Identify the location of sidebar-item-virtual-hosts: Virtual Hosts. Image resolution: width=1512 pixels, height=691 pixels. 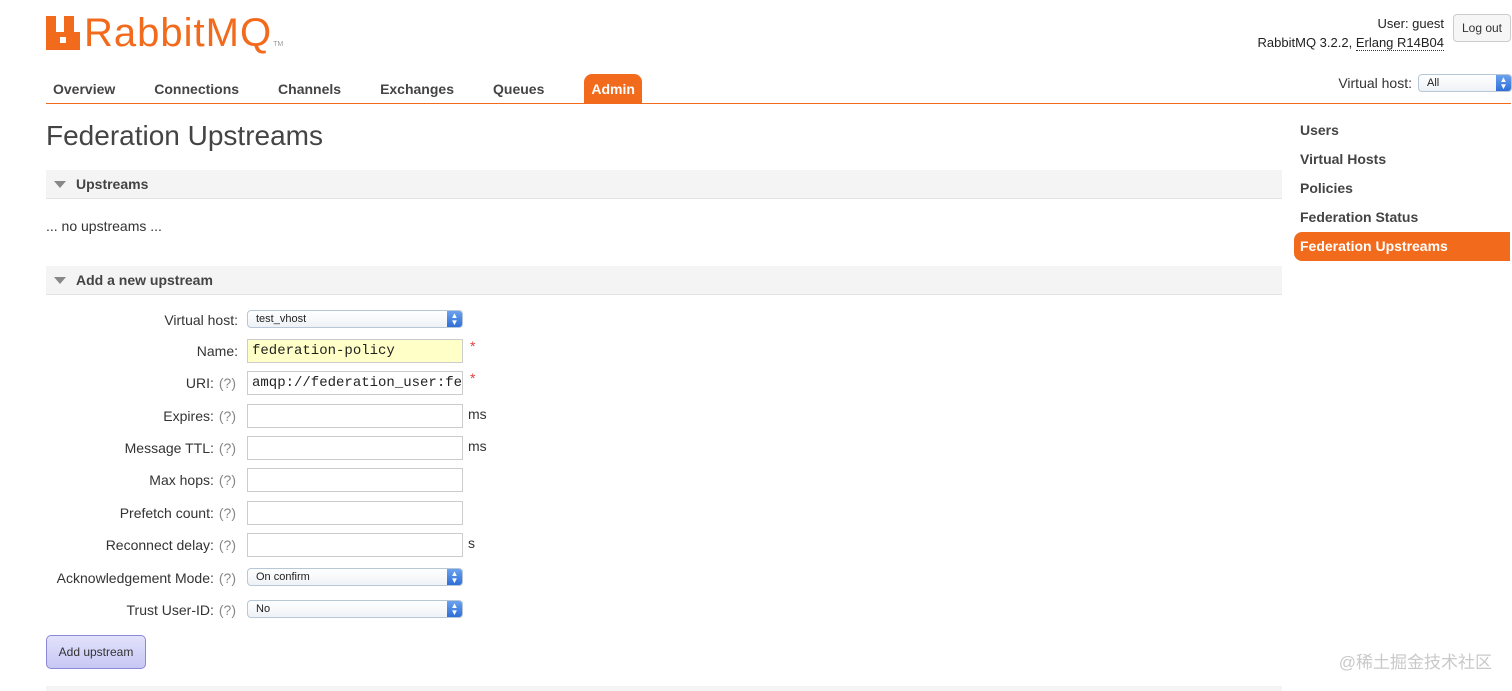
(1402, 159).